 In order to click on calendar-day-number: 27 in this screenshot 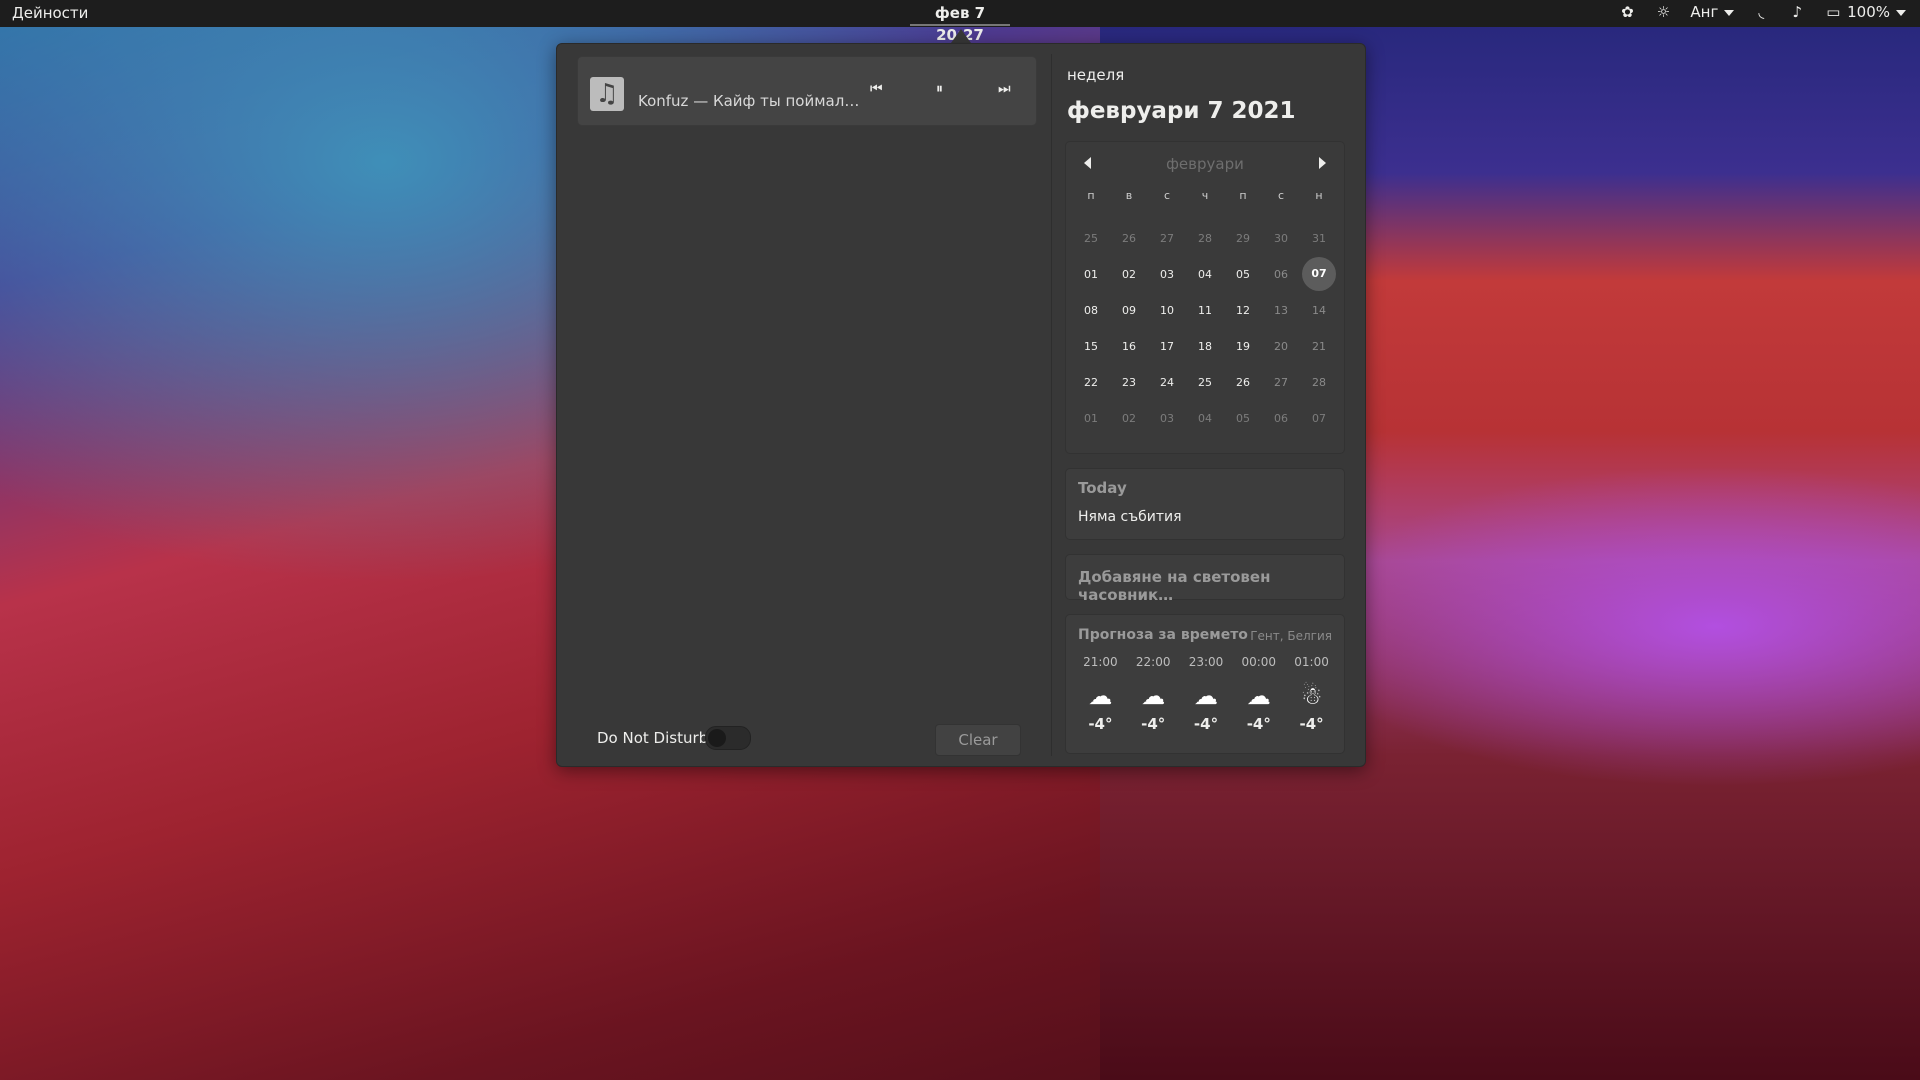, I will do `click(1167, 238)`.